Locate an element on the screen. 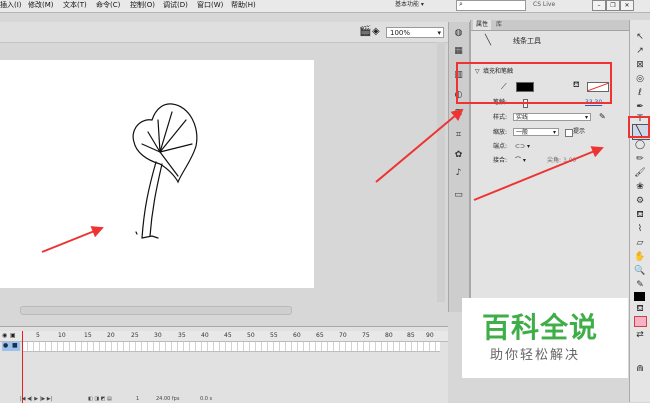 This screenshot has width=650, height=403. arrow-to-line-settings is located at coordinates (538, 173).